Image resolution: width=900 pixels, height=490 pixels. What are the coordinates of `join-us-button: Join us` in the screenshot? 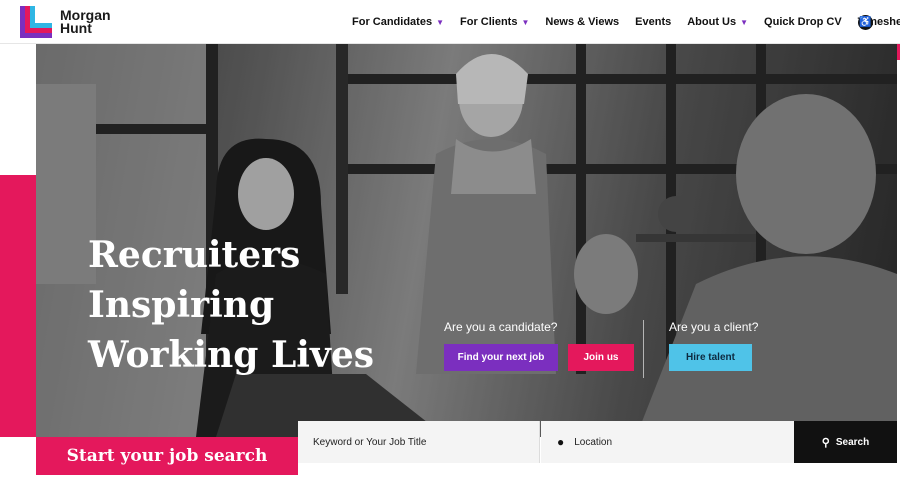 It's located at (601, 357).